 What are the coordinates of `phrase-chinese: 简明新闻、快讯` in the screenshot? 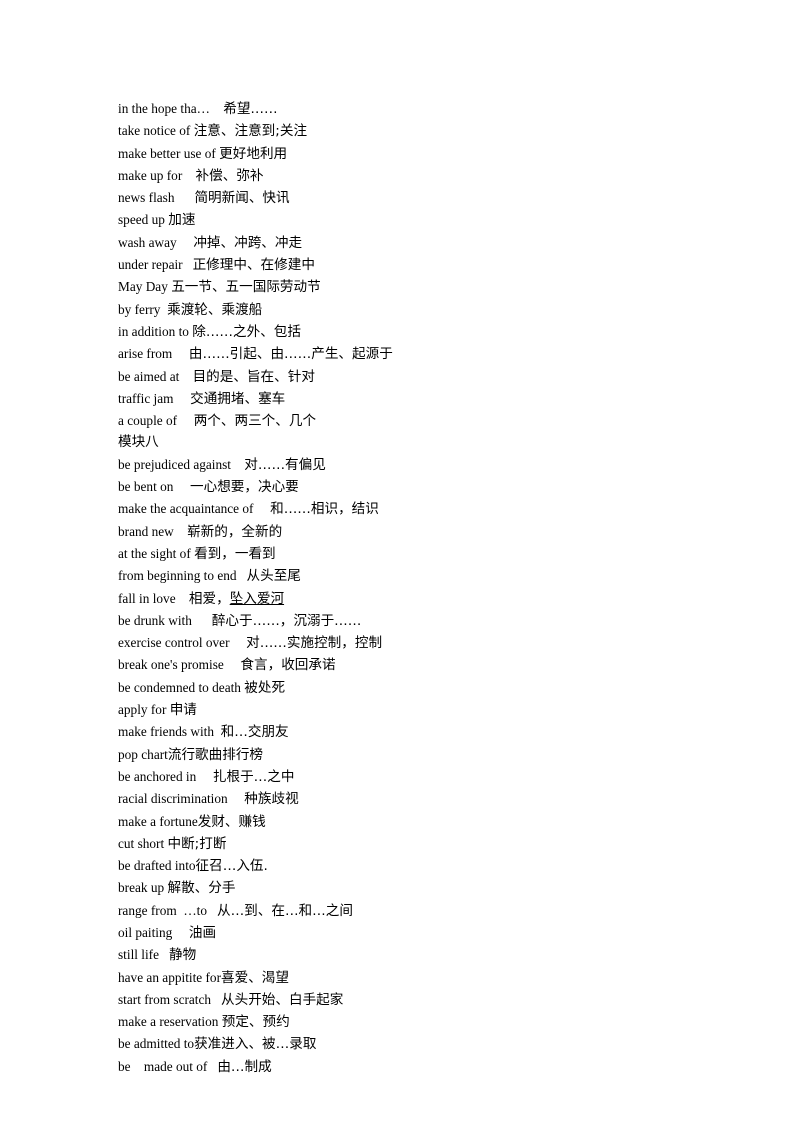 It's located at (242, 198).